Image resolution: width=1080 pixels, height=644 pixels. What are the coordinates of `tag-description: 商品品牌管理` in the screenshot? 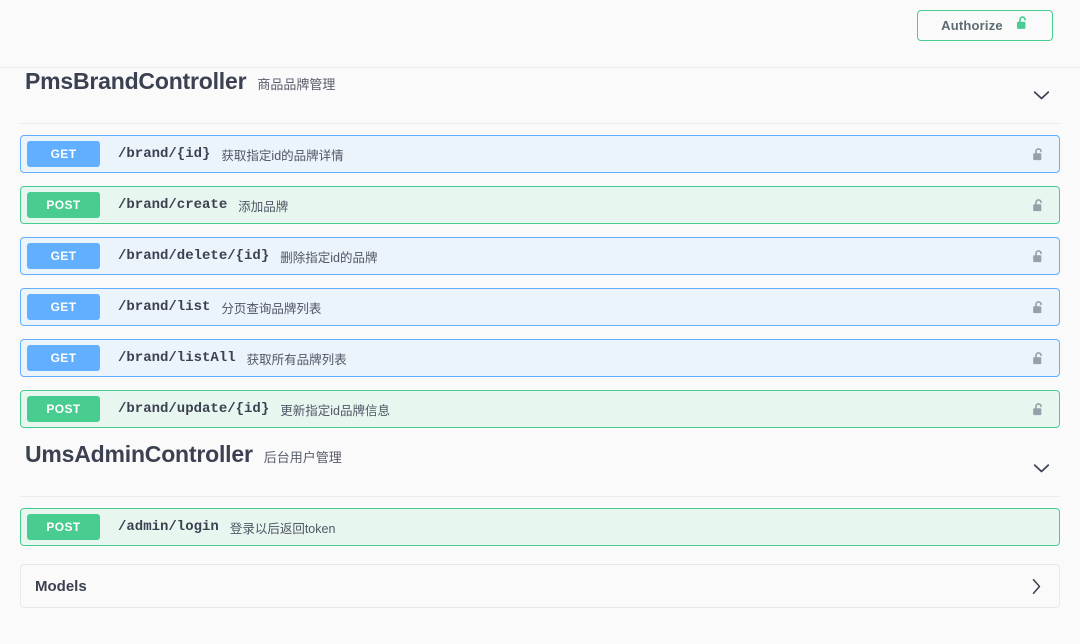 It's located at (296, 84).